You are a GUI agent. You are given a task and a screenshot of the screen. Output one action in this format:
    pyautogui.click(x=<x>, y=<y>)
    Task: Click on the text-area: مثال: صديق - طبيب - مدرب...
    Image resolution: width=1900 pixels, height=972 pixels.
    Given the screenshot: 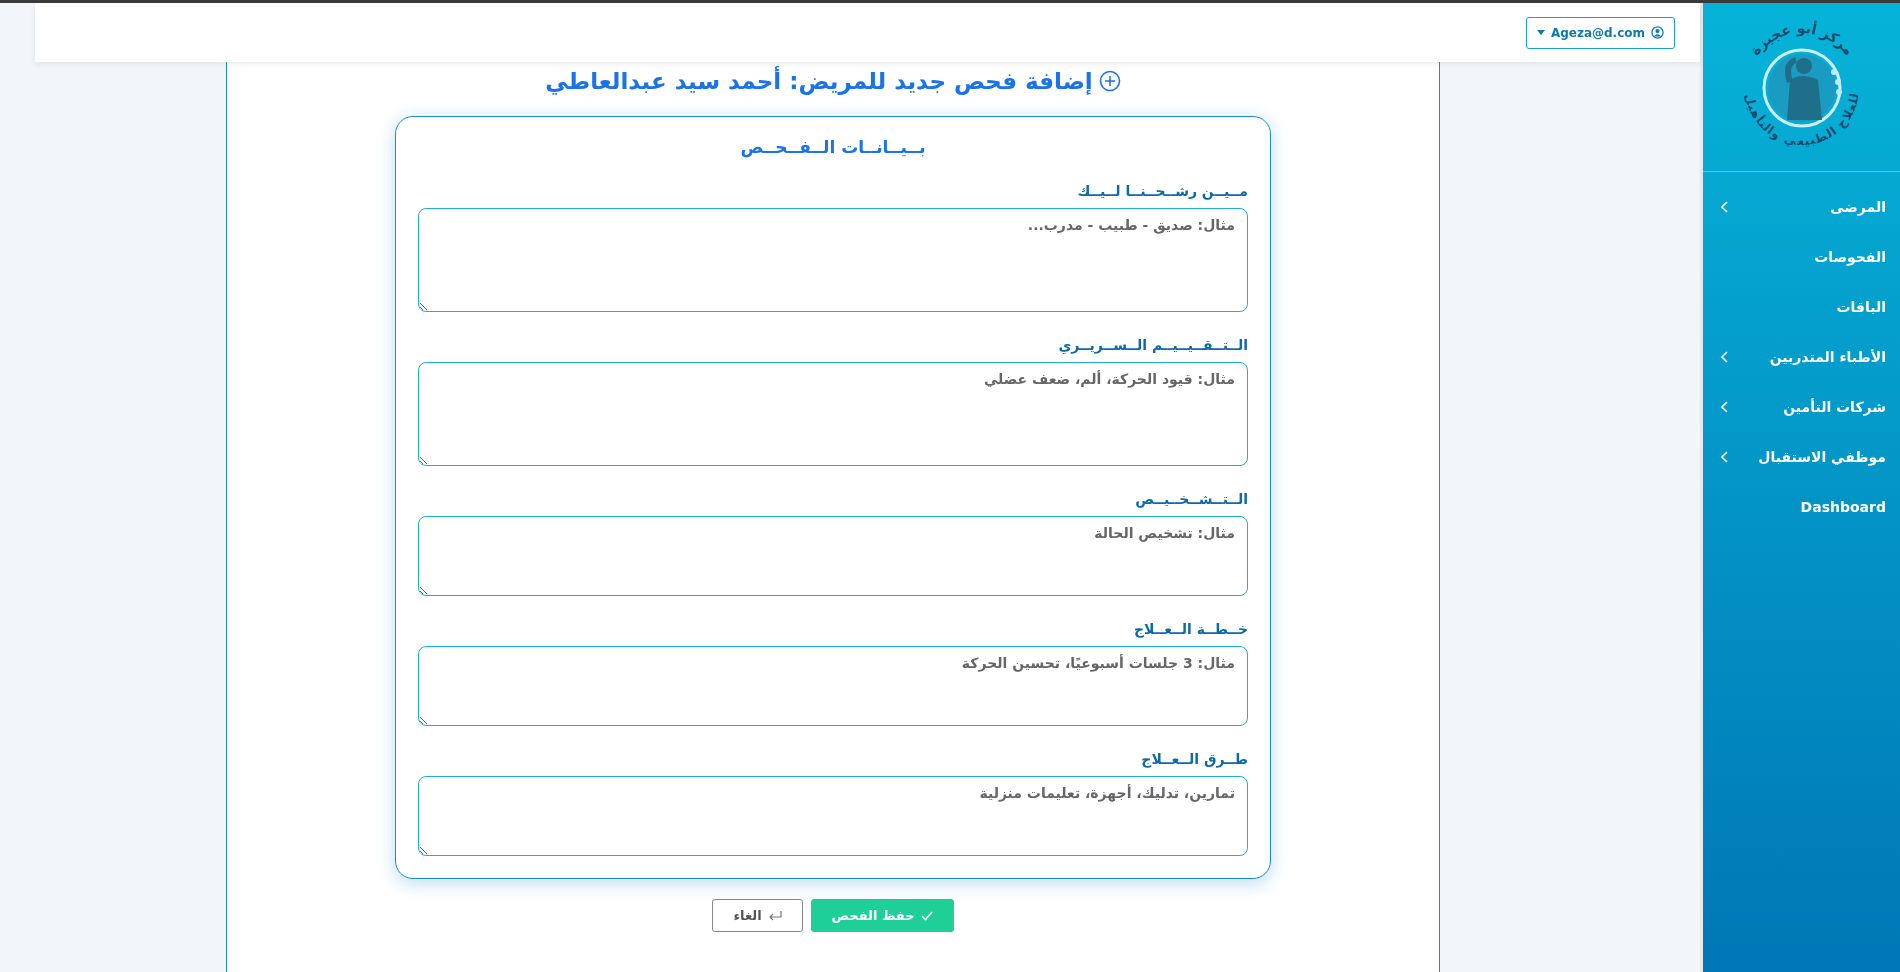 What is the action you would take?
    pyautogui.click(x=833, y=260)
    